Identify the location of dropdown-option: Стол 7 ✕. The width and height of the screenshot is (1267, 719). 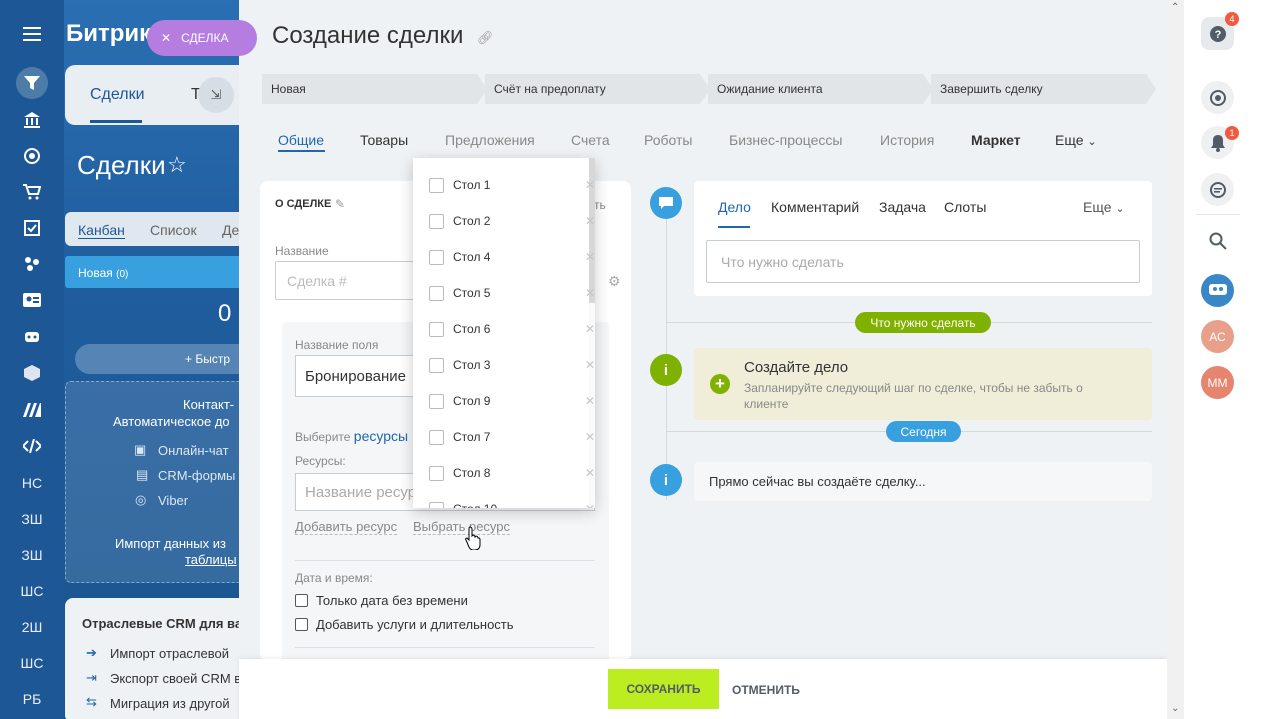
(512, 437).